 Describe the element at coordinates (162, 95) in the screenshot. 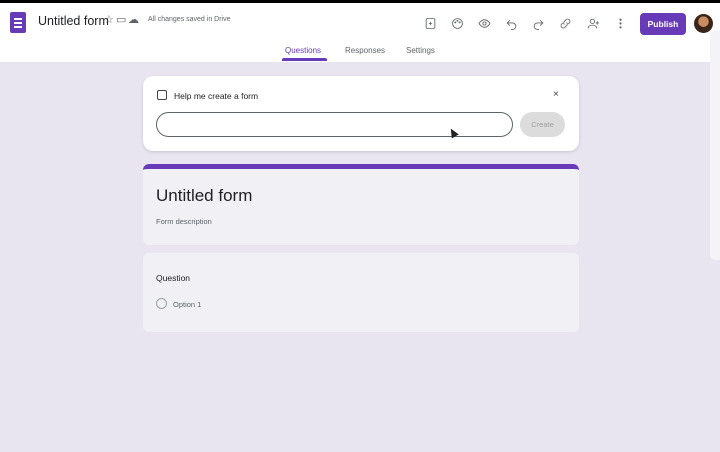

I see `ai-form-icon` at that location.